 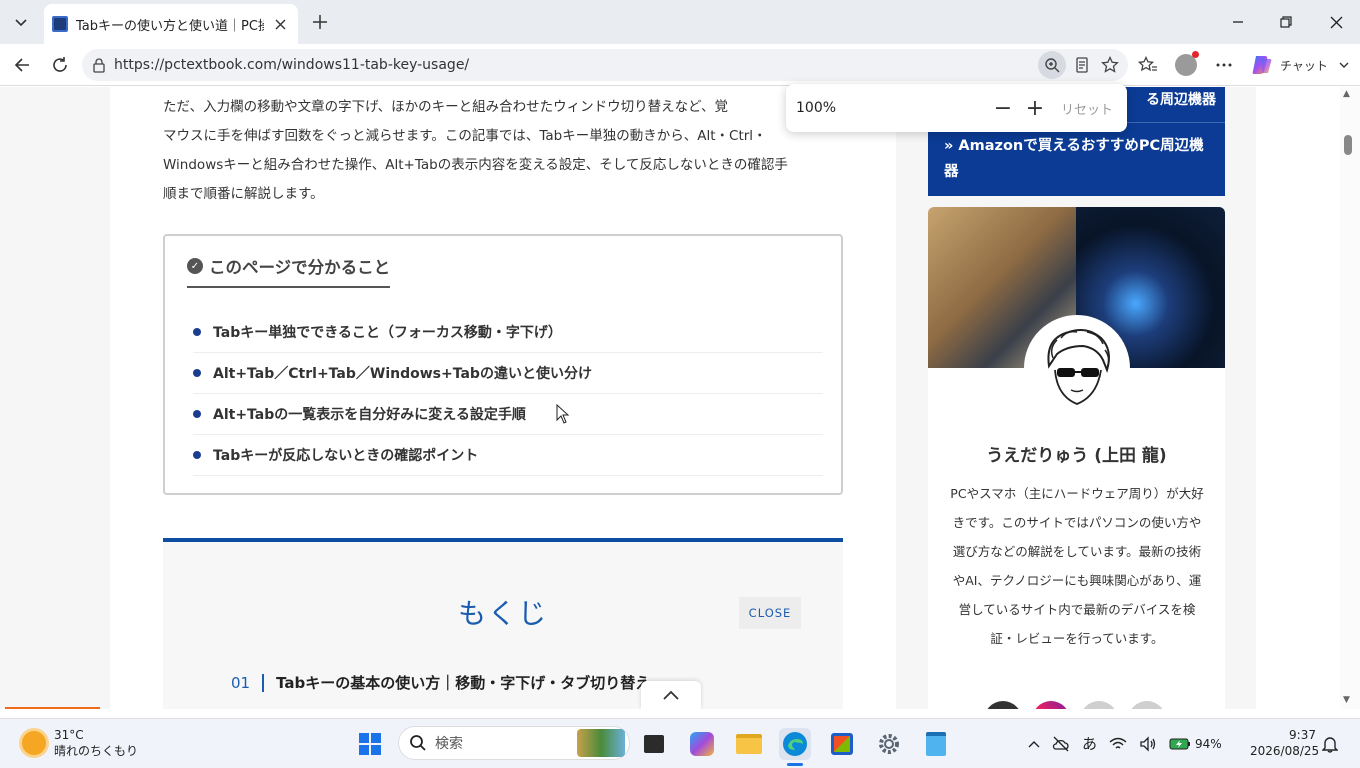 What do you see at coordinates (1180, 743) in the screenshot?
I see `battery-charging-icon` at bounding box center [1180, 743].